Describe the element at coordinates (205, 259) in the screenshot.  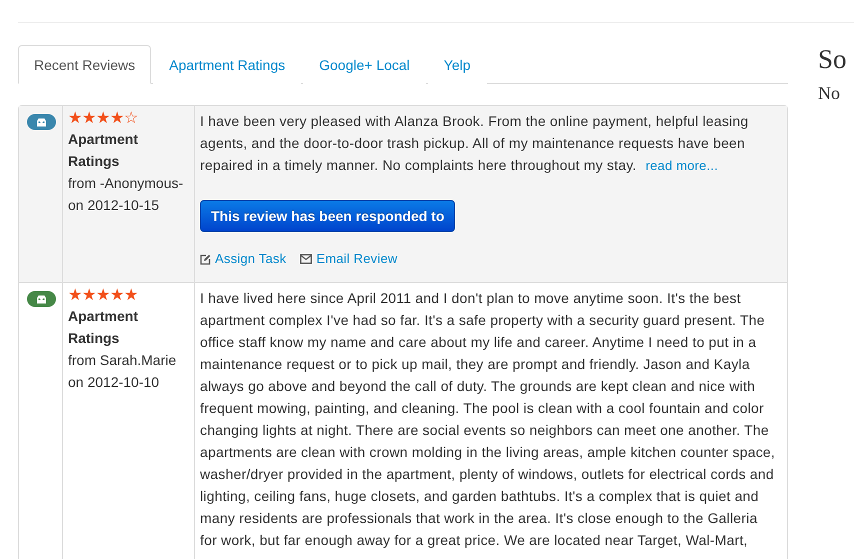
I see `edit-icon` at that location.